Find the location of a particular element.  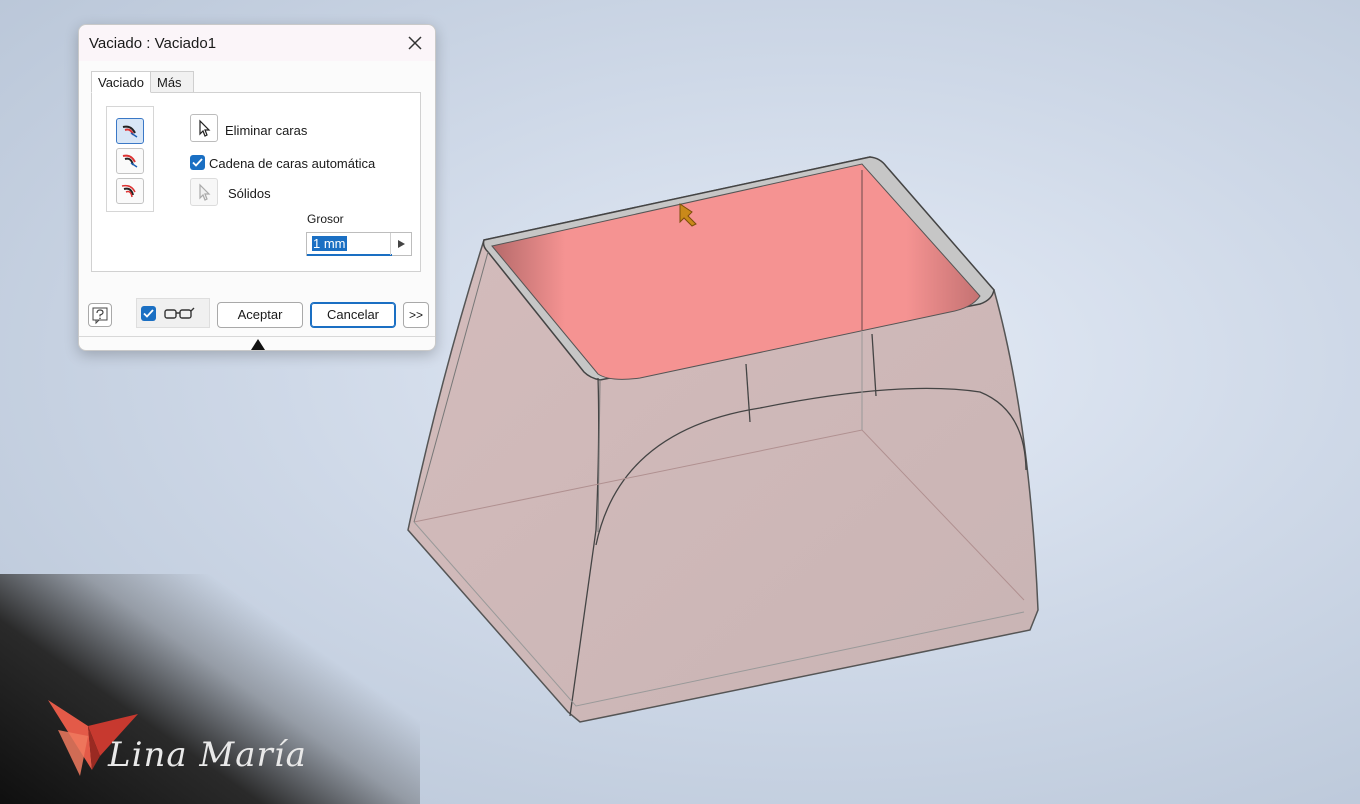

ok-button: Aceptar is located at coordinates (260, 315).